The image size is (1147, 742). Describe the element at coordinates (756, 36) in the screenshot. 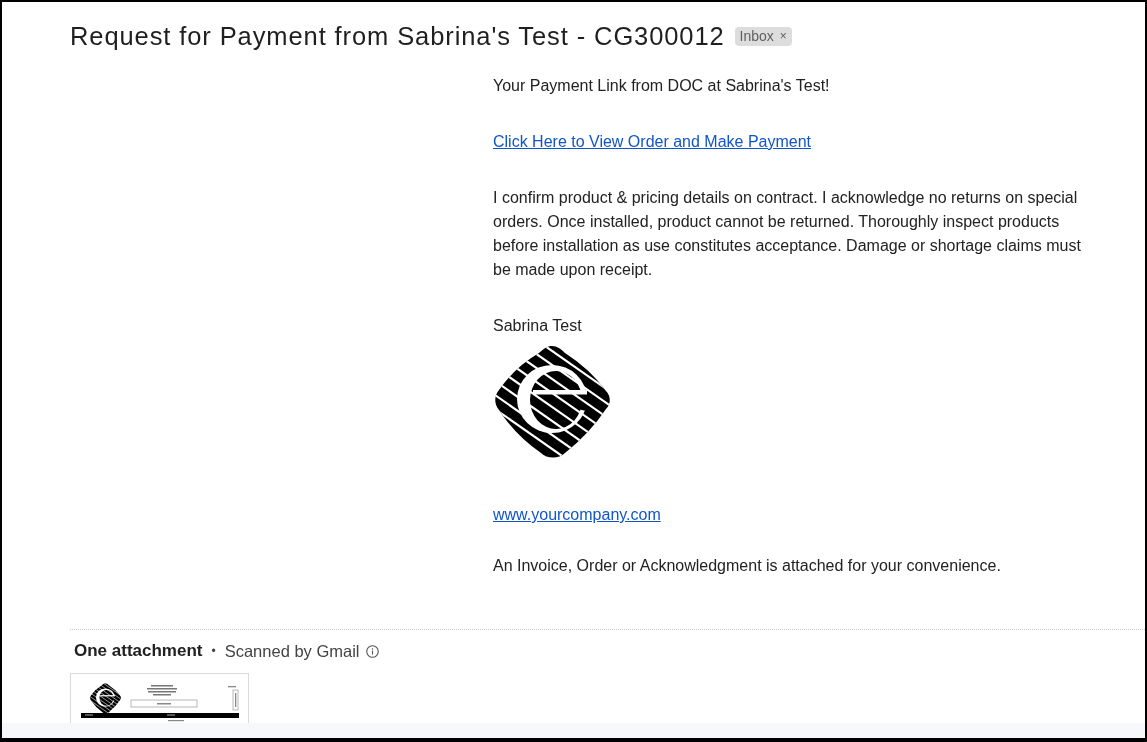

I see `label-text: Inbox` at that location.